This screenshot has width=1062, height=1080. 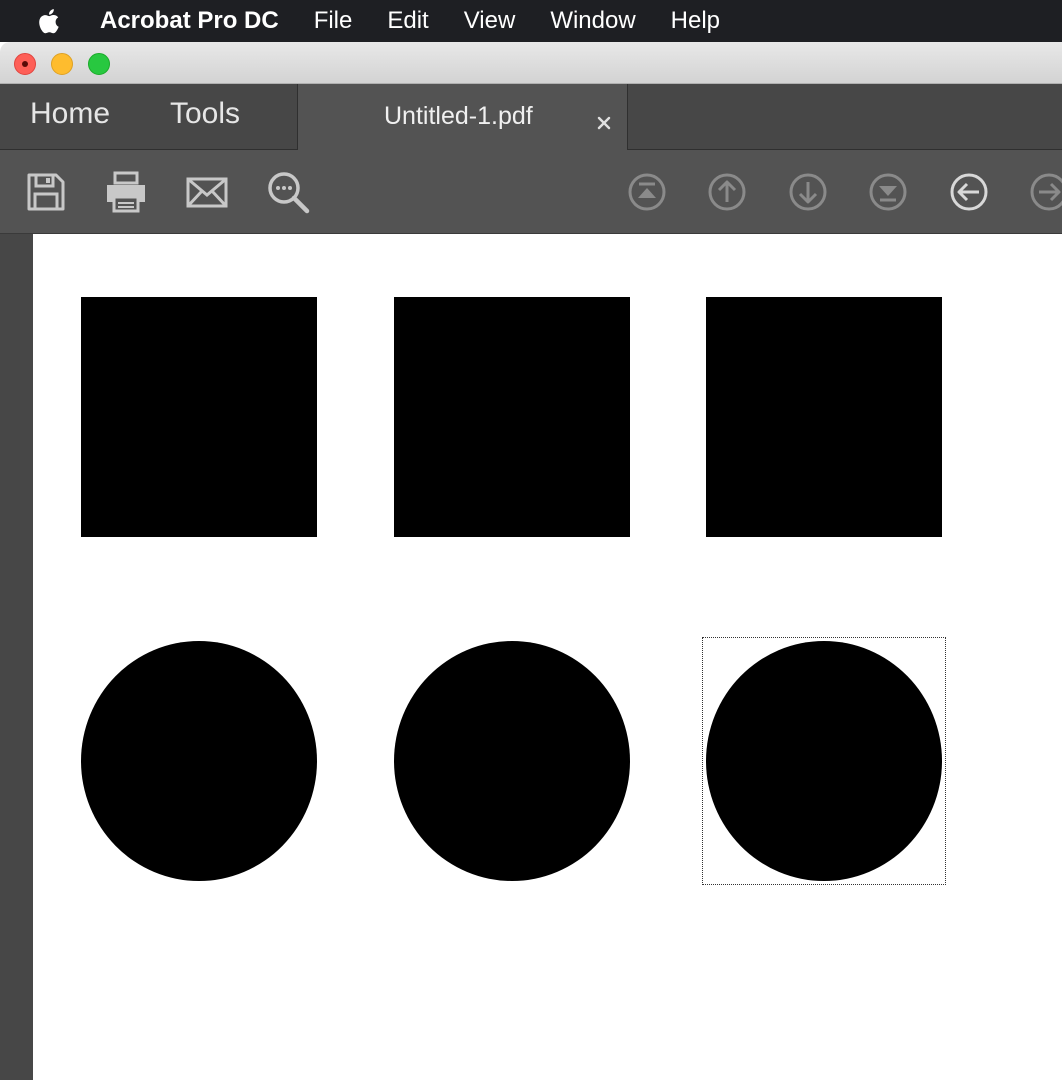 I want to click on window-minimize-button, so click(x=62, y=64).